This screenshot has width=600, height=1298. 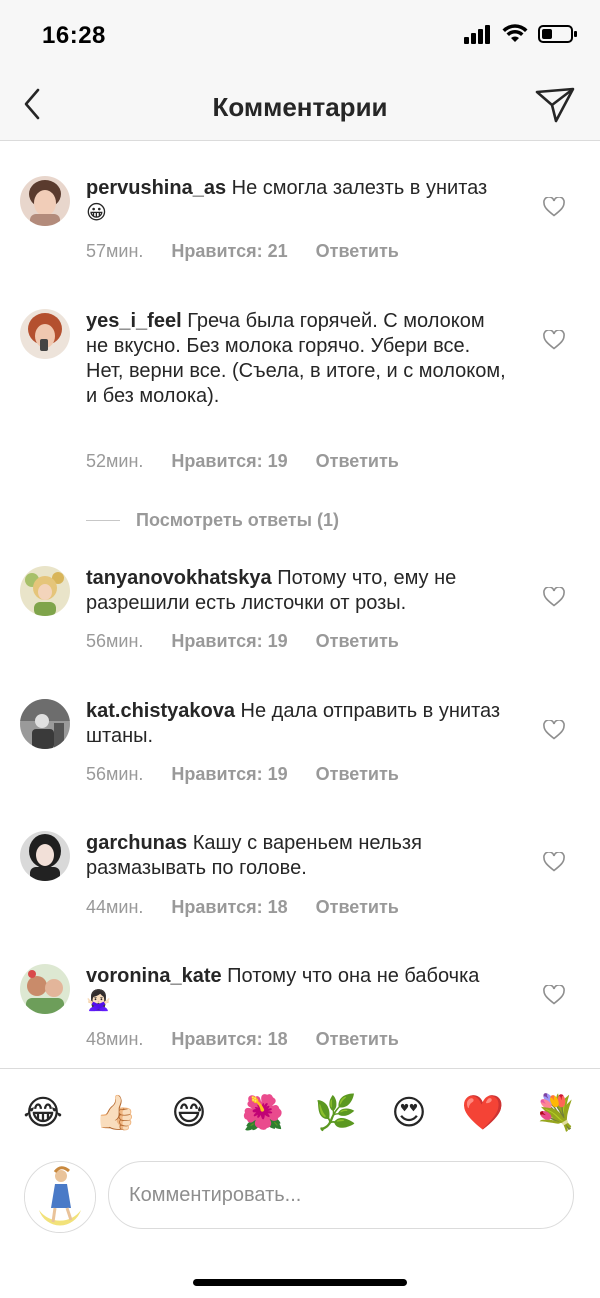 I want to click on wifi-icon, so click(x=515, y=33).